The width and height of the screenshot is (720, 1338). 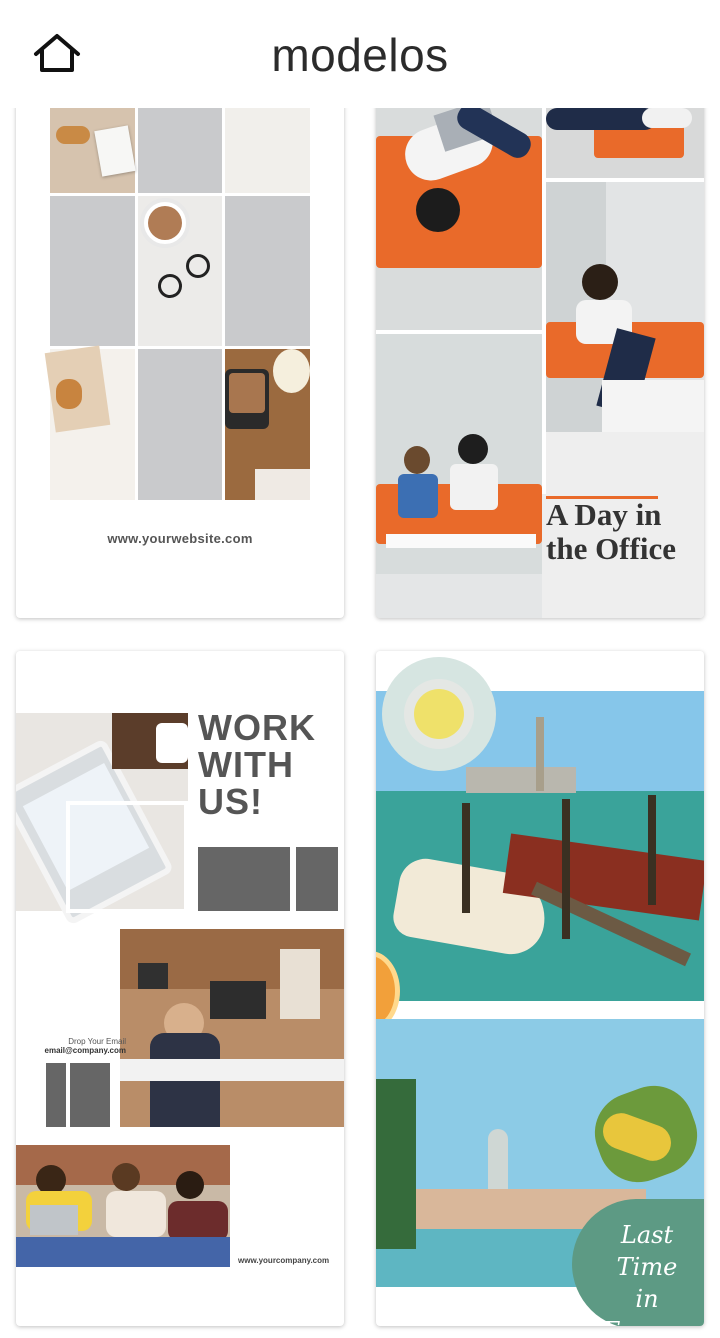 What do you see at coordinates (284, 1260) in the screenshot?
I see `company-website: www.yourcompany.com` at bounding box center [284, 1260].